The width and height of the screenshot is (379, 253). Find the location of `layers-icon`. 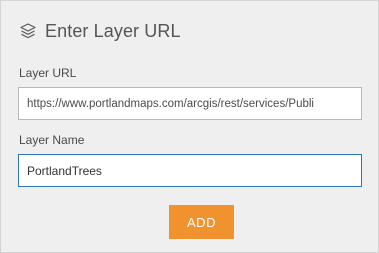

layers-icon is located at coordinates (28, 31).